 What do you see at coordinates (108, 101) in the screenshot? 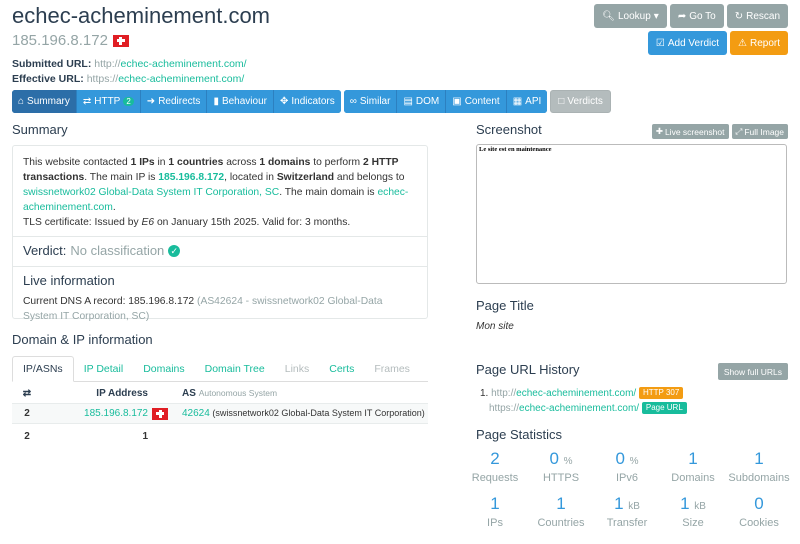
I see `tab-http: ⇄ HTTP 2` at bounding box center [108, 101].